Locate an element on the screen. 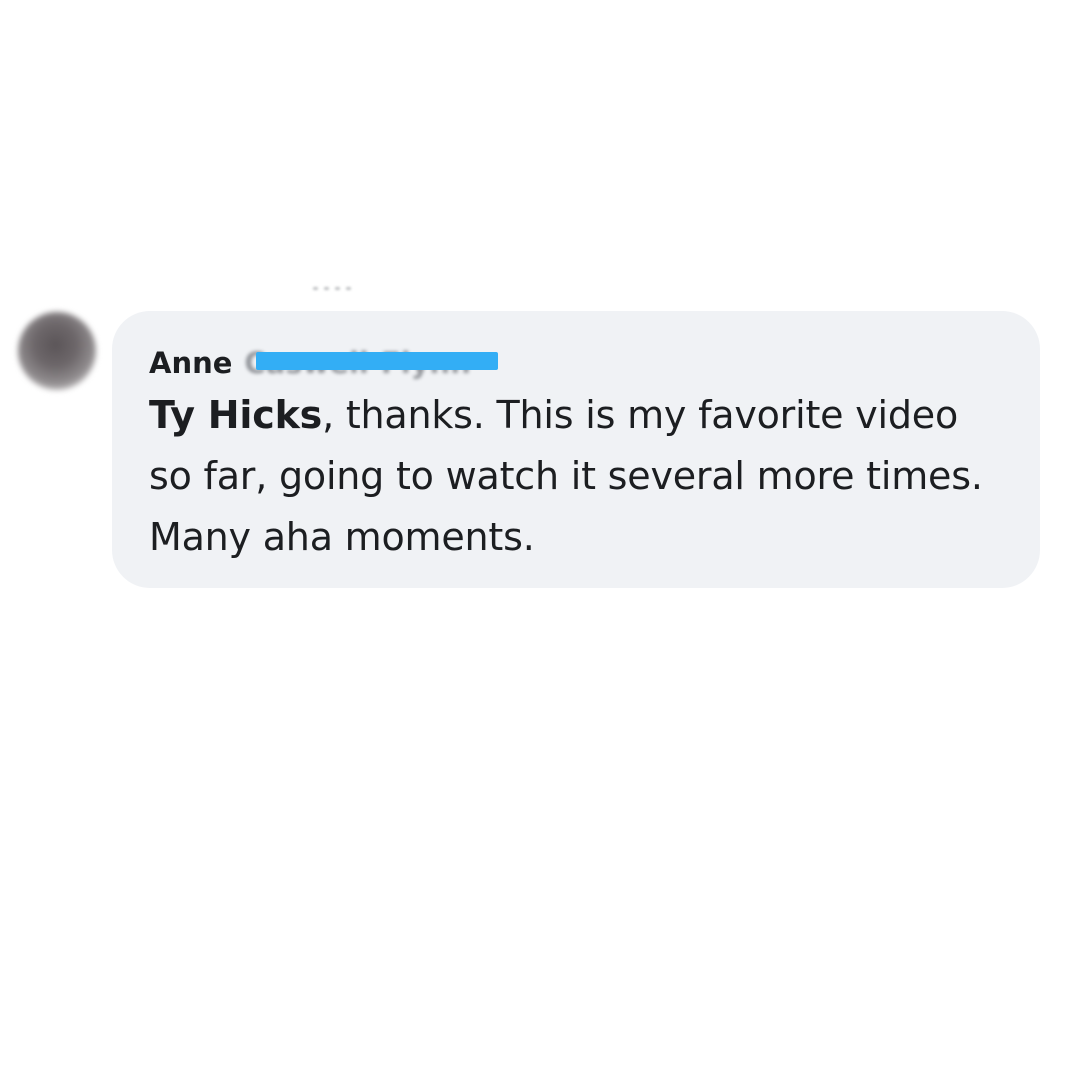  avatar is located at coordinates (57, 351).